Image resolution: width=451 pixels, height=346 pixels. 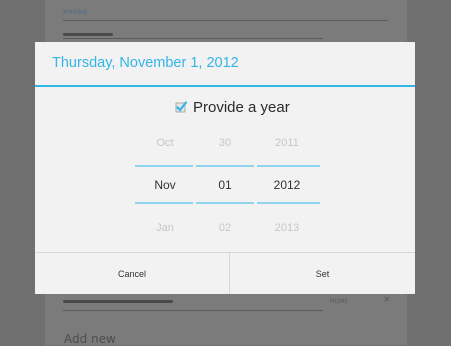 I want to click on phone-number-field, so click(x=88, y=34).